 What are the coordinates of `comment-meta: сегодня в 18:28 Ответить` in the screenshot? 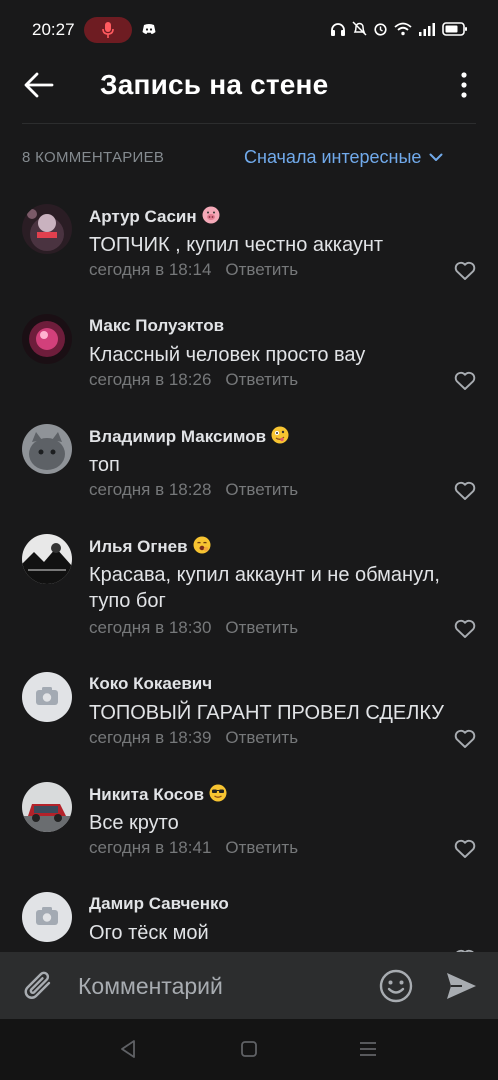 It's located at (193, 490).